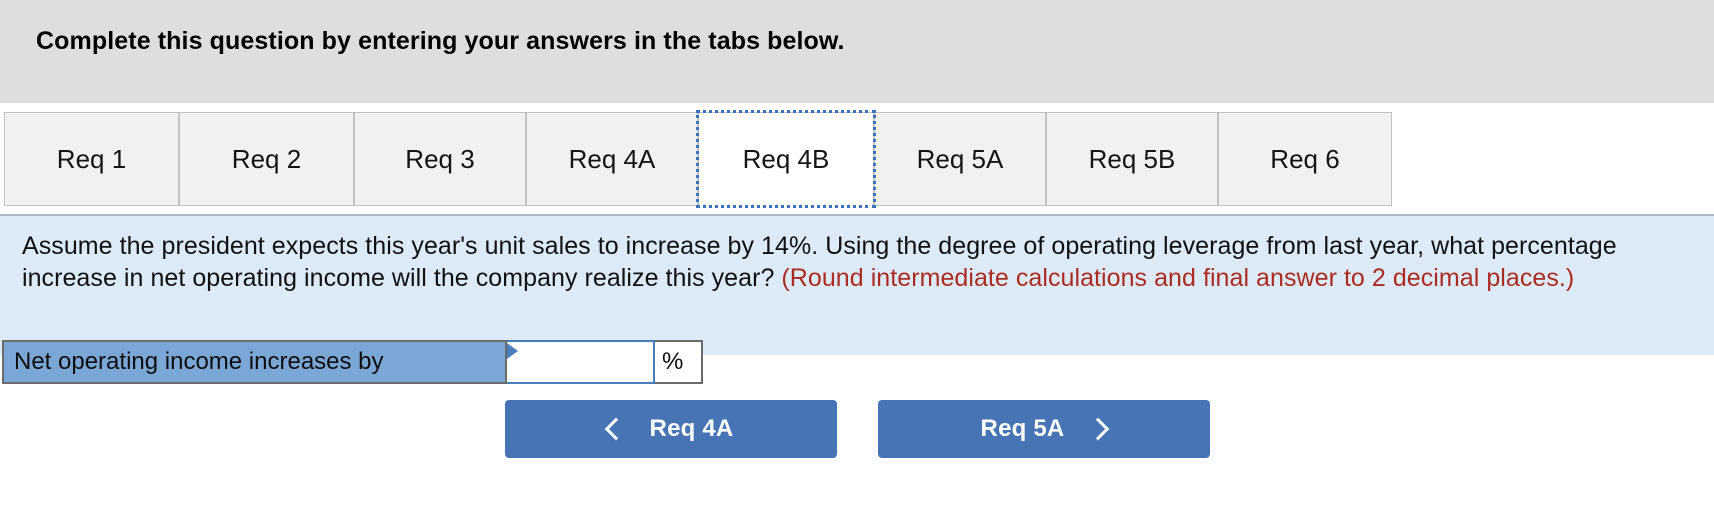 This screenshot has height=510, width=1714. Describe the element at coordinates (612, 159) in the screenshot. I see `tab-req-4a: Req 4A` at that location.